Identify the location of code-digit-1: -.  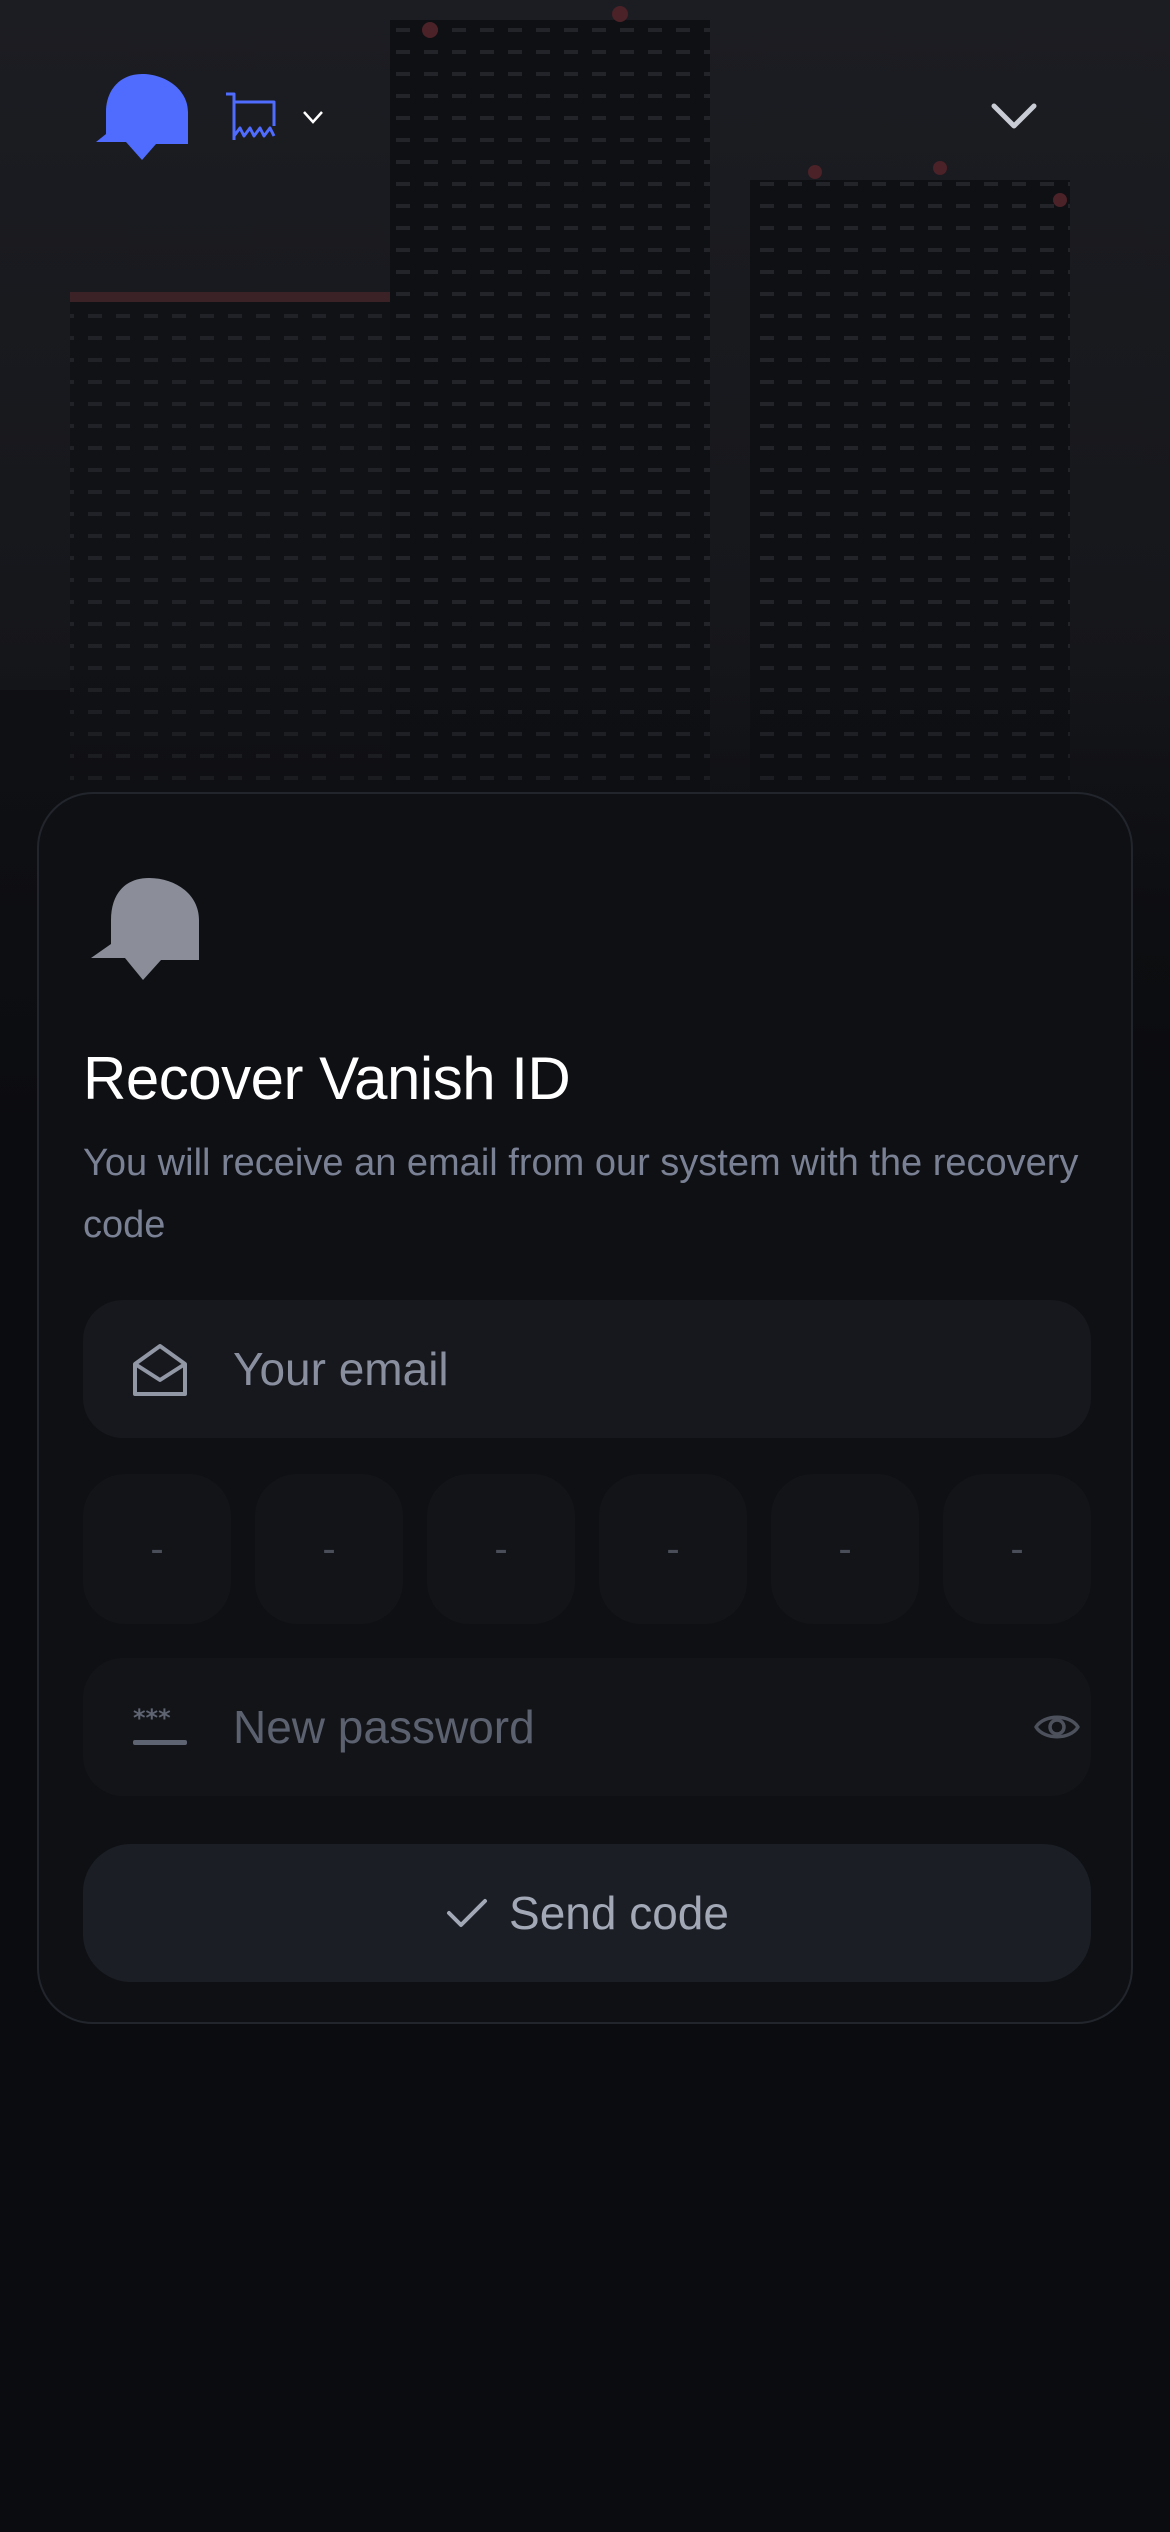
(157, 1549).